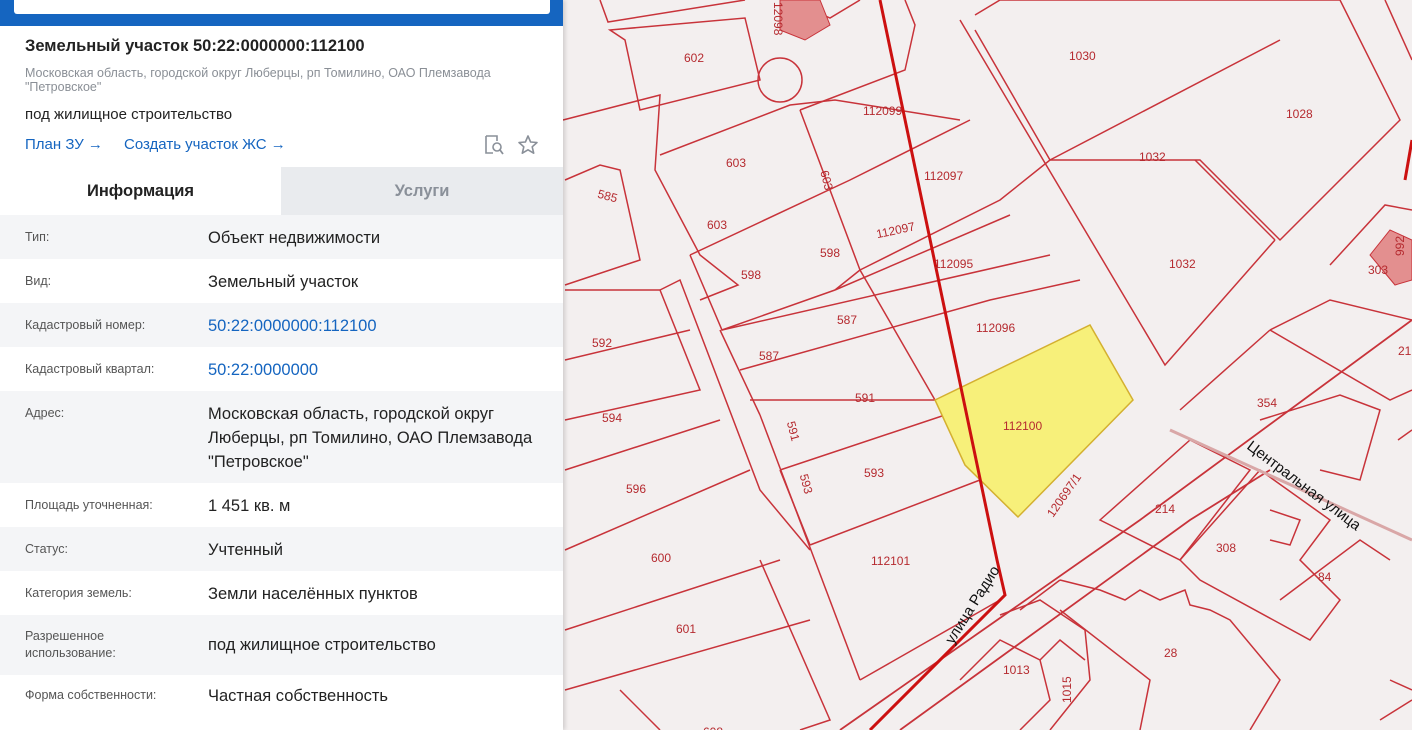 The height and width of the screenshot is (730, 1412). I want to click on tabs: Информация Услуги, so click(281, 191).